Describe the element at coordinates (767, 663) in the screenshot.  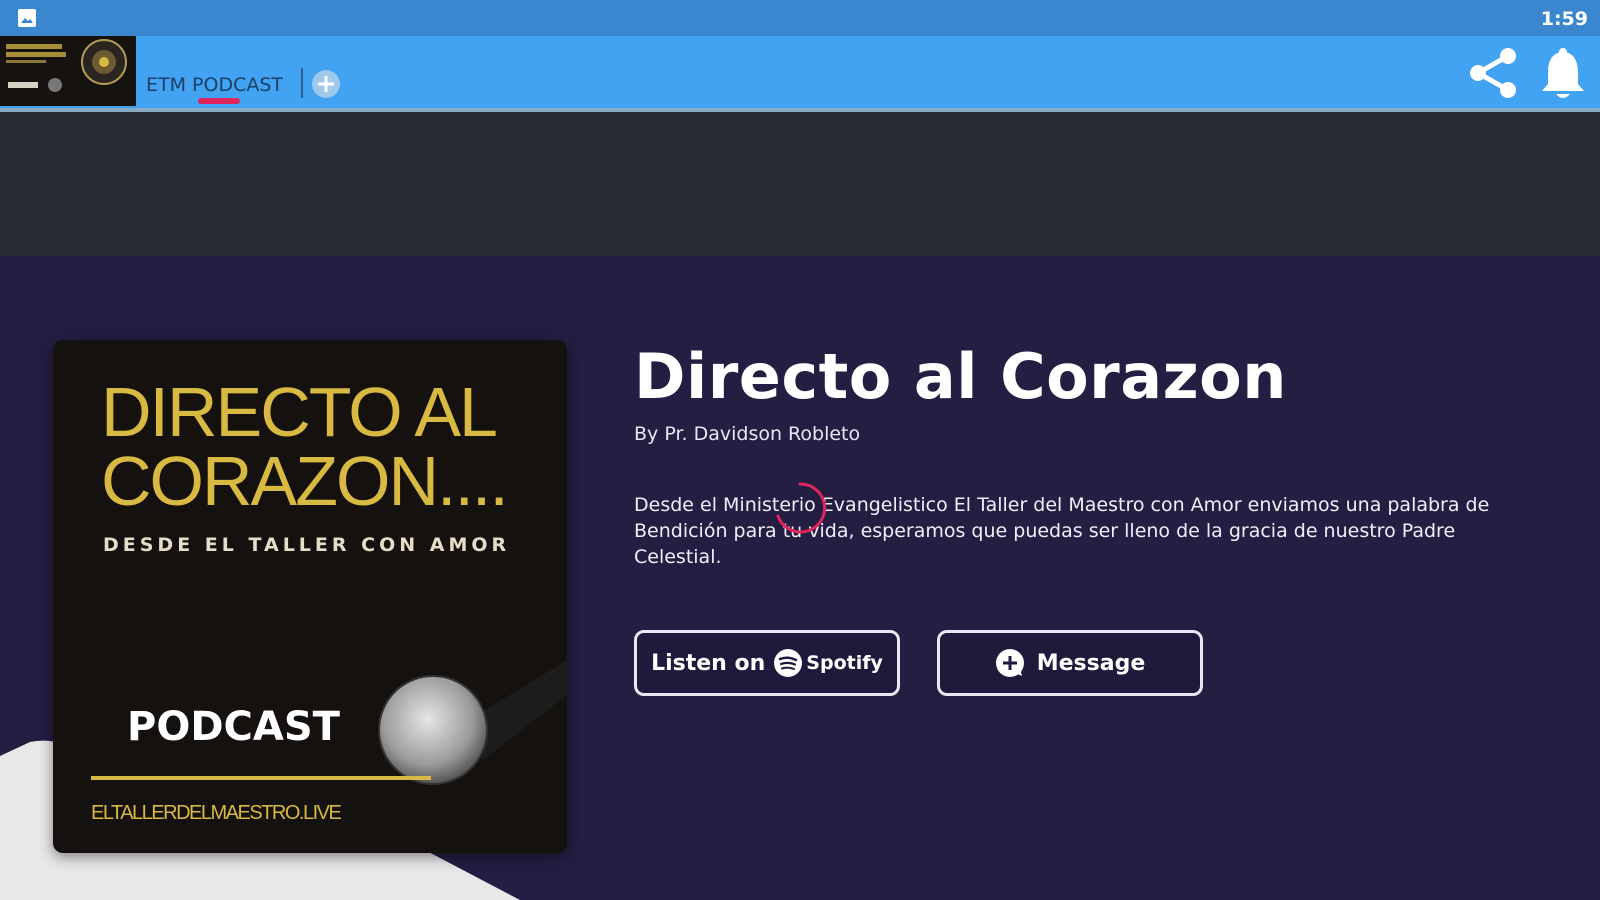
I see `listen-on-spotify-button: Listen on Spotify` at that location.